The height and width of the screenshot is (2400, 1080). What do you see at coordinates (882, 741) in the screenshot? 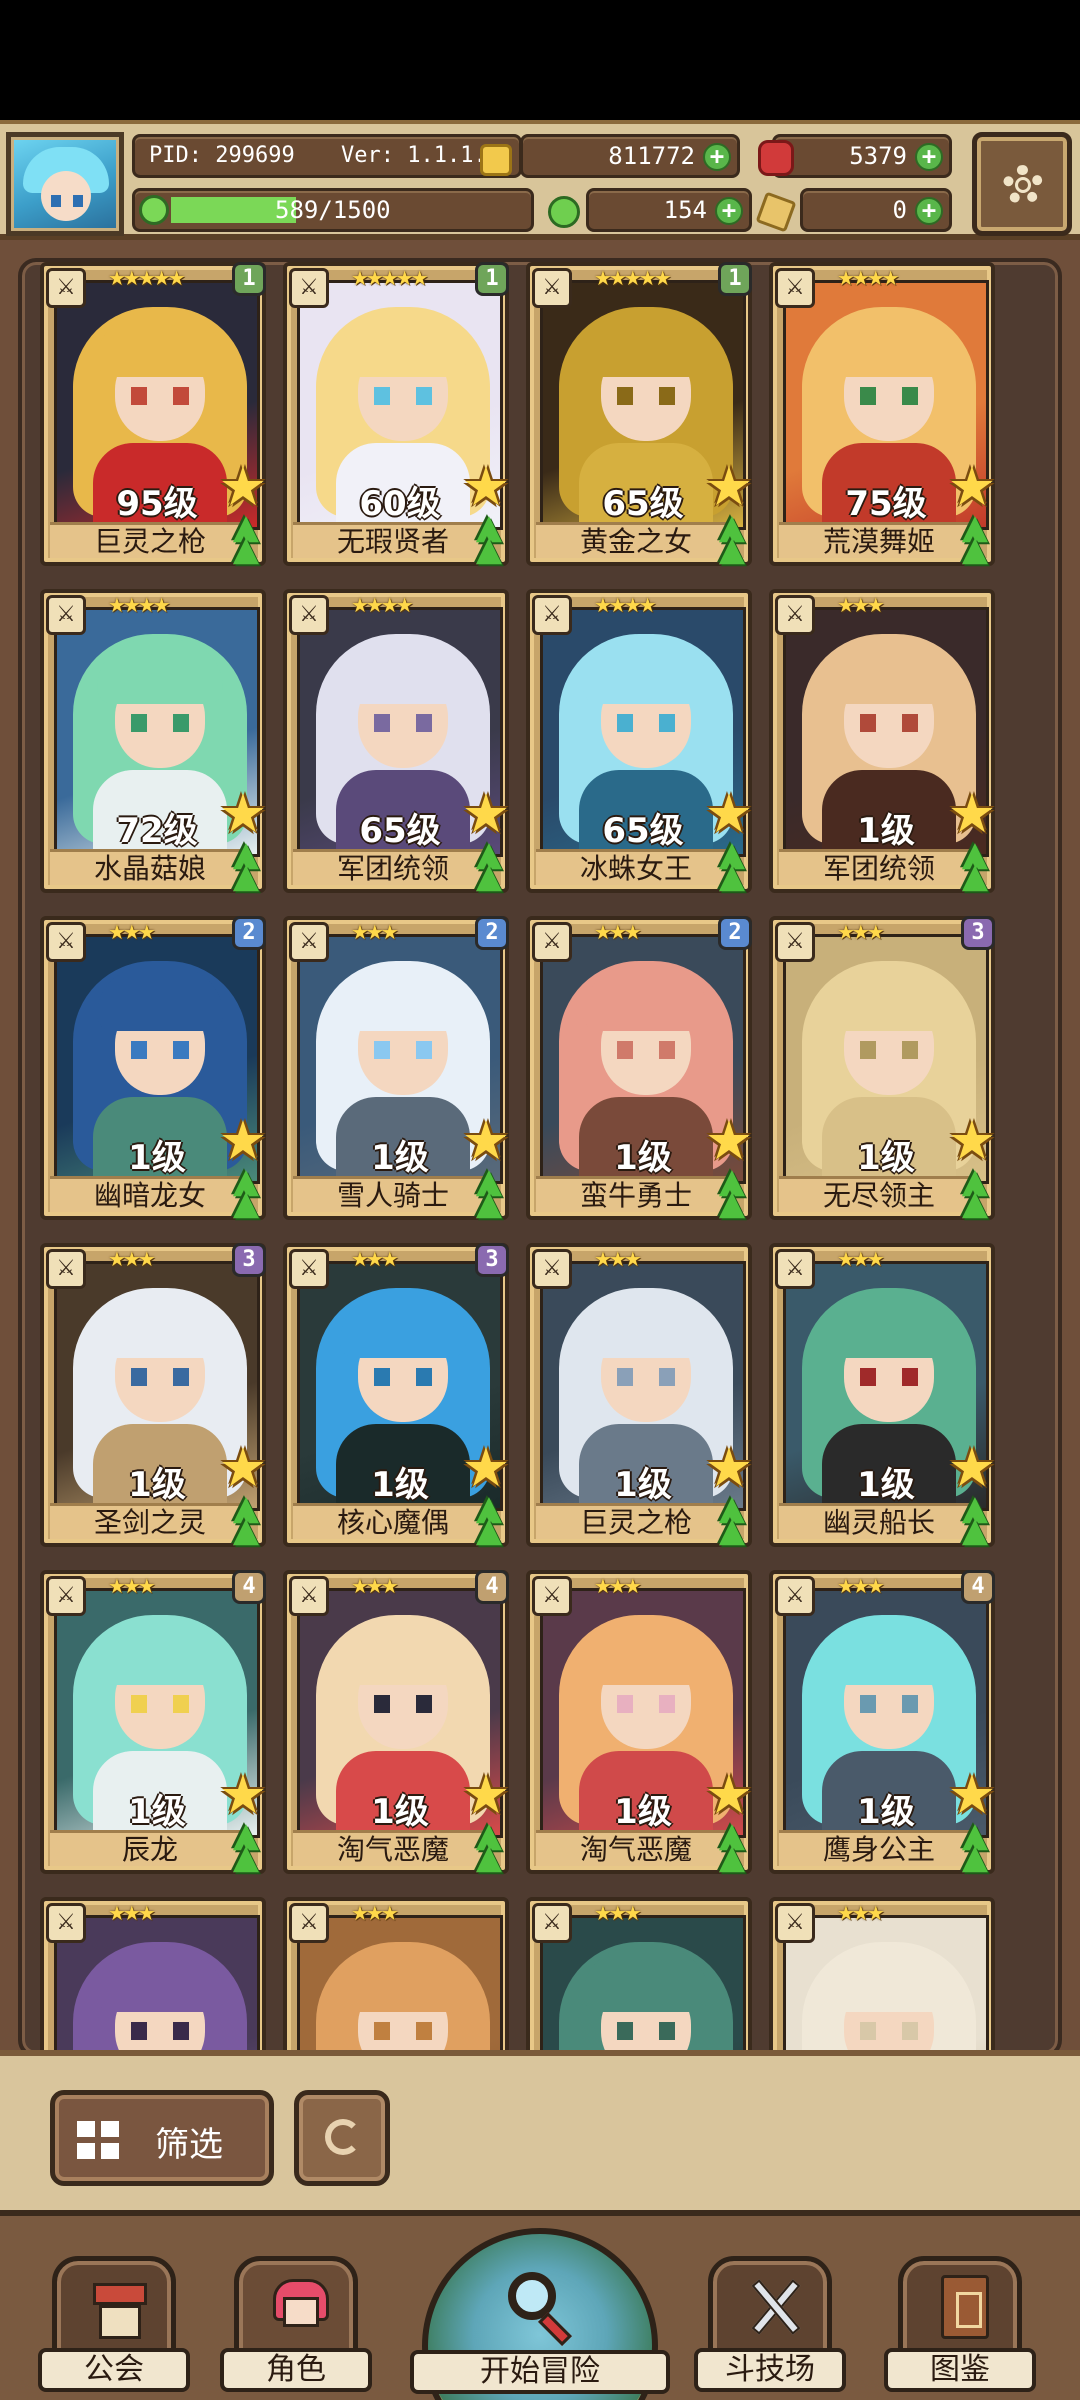
I see `character-card: ⚔ ★★★ 1级 ★ 军团统领 ▲ ▲` at bounding box center [882, 741].